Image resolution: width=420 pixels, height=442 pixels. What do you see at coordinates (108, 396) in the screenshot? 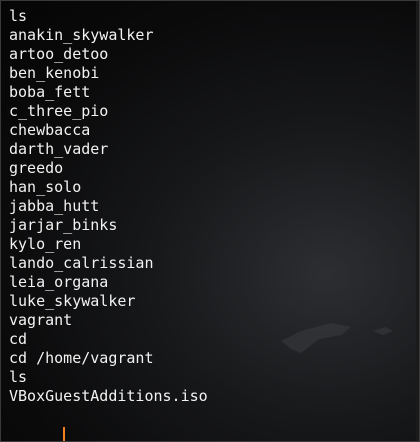
I see `terminal-line: VBoxGuestAdditions.iso` at bounding box center [108, 396].